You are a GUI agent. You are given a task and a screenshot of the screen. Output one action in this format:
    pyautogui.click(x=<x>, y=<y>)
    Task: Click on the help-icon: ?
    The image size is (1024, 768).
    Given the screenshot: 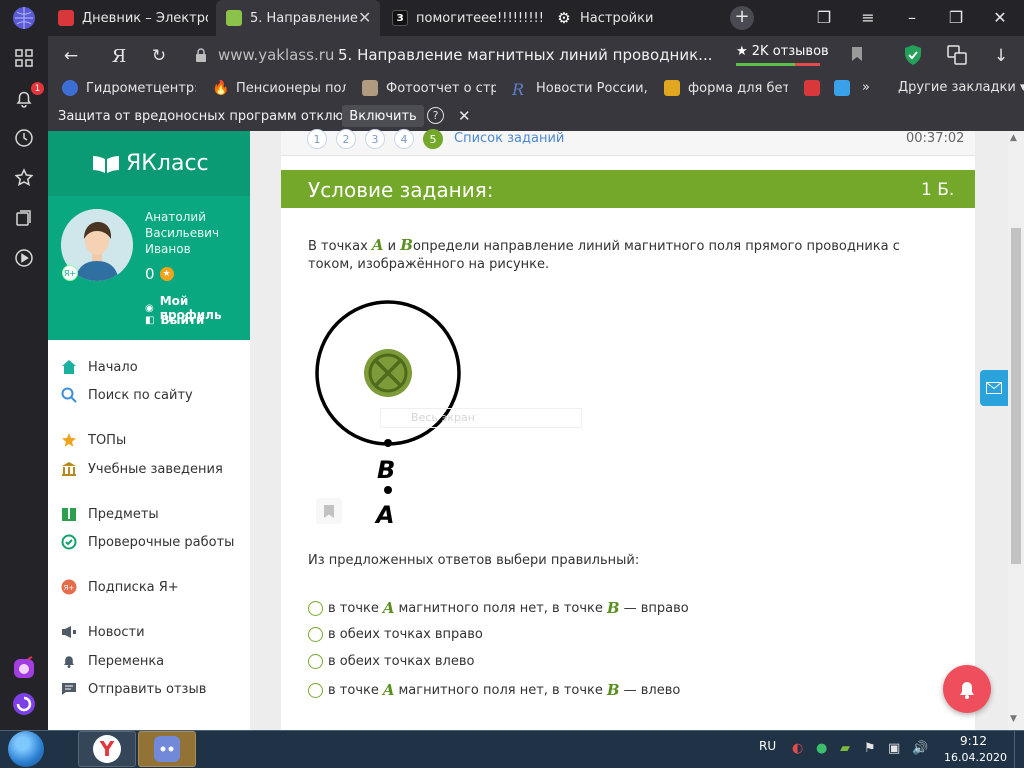 What is the action you would take?
    pyautogui.click(x=435, y=115)
    